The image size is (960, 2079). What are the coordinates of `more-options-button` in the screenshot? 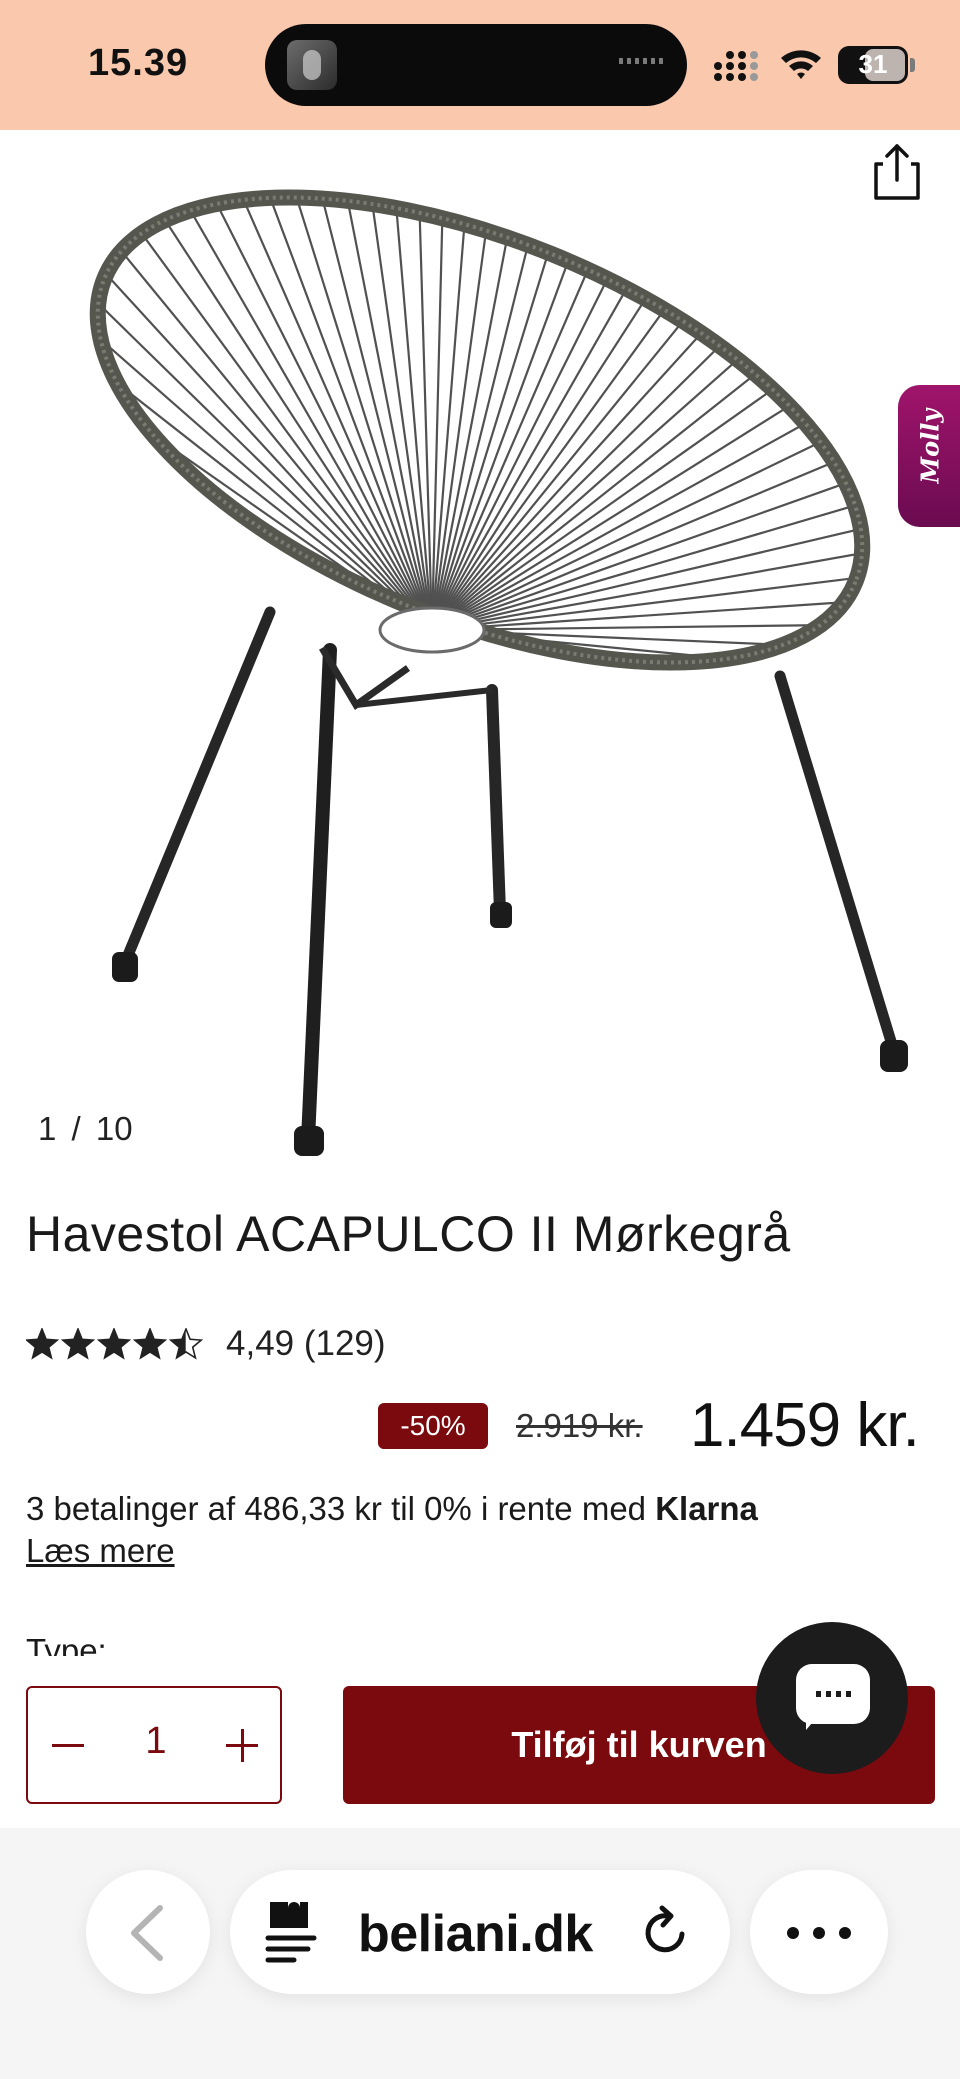 It's located at (819, 1932).